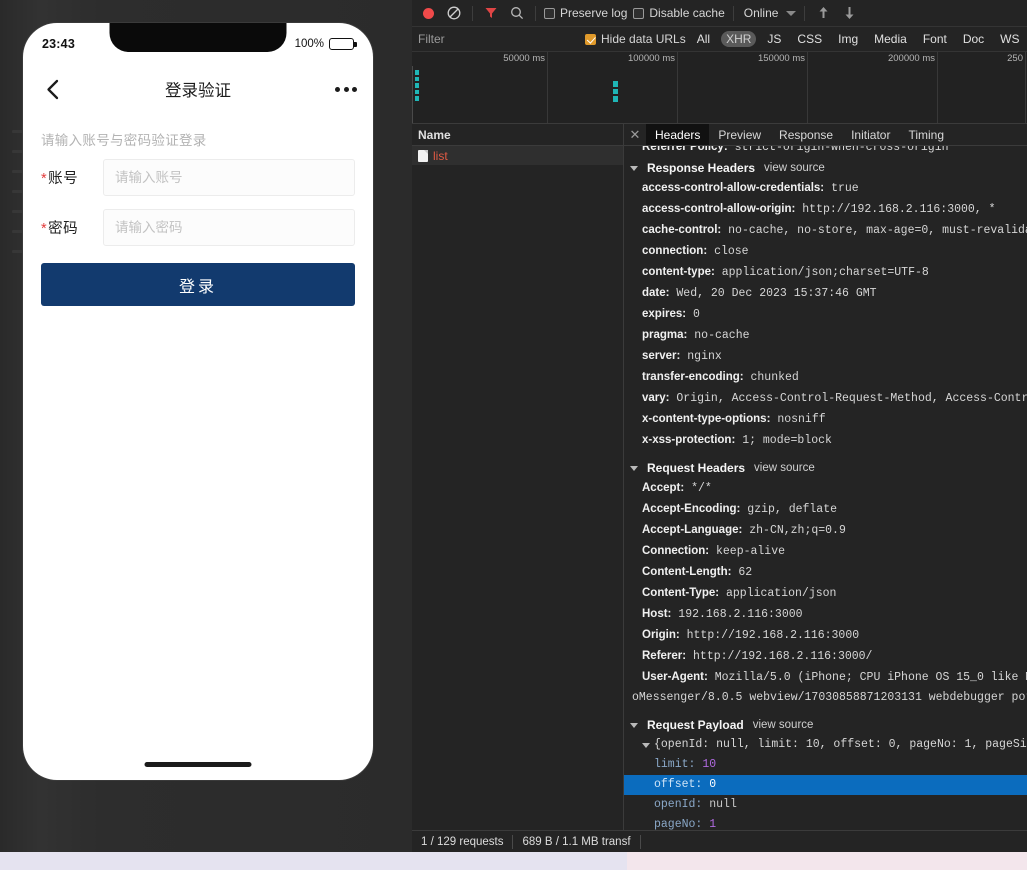 The image size is (1027, 870). Describe the element at coordinates (719, 209) in the screenshot. I see `header-key: access-control-allow-origin:` at that location.